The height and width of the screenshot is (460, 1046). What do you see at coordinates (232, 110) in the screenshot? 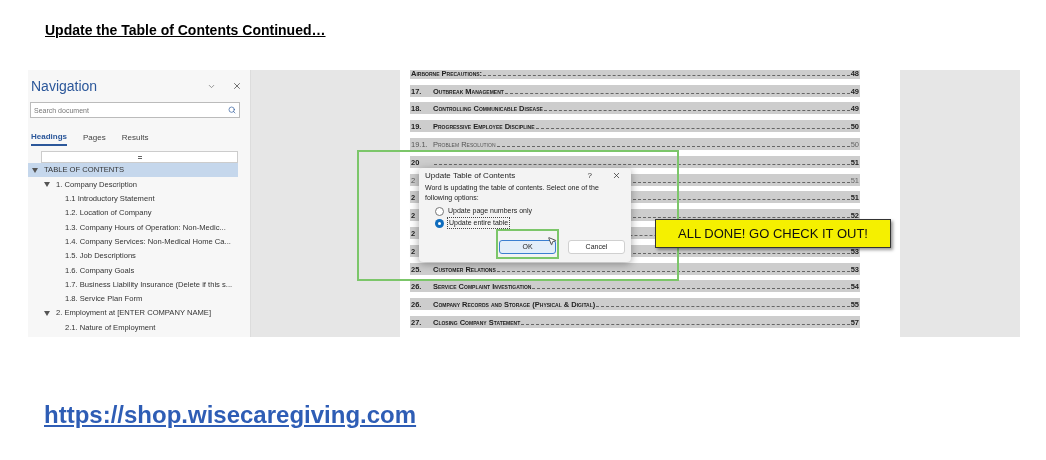
I see `search-icon` at bounding box center [232, 110].